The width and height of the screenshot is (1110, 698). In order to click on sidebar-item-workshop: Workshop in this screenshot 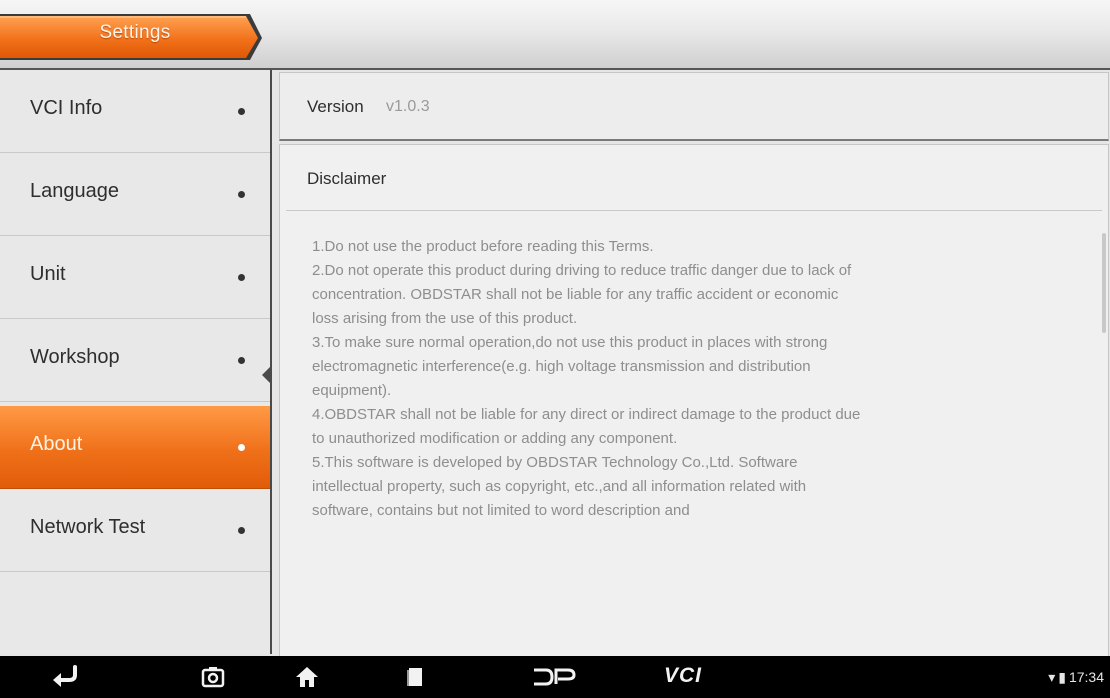, I will do `click(135, 360)`.